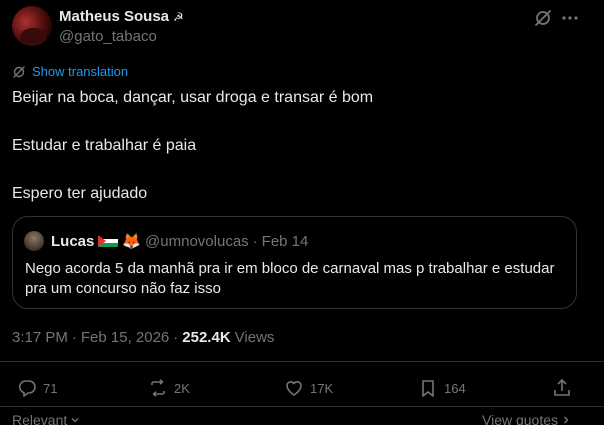  What do you see at coordinates (40, 337) in the screenshot?
I see `tweet-time: 3:17 PM` at bounding box center [40, 337].